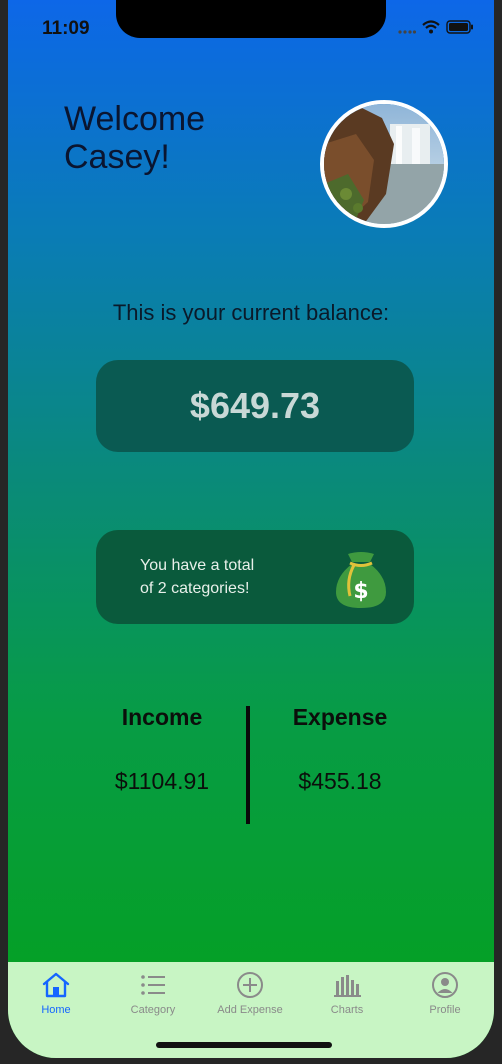 The width and height of the screenshot is (502, 1064). Describe the element at coordinates (340, 781) in the screenshot. I see `expense-value: $455.18` at that location.